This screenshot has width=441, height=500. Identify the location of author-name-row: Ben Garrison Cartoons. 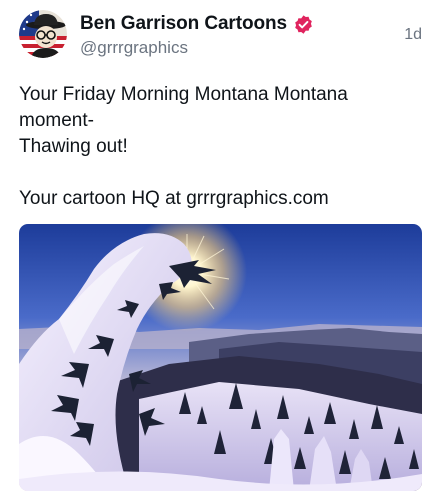
(197, 24).